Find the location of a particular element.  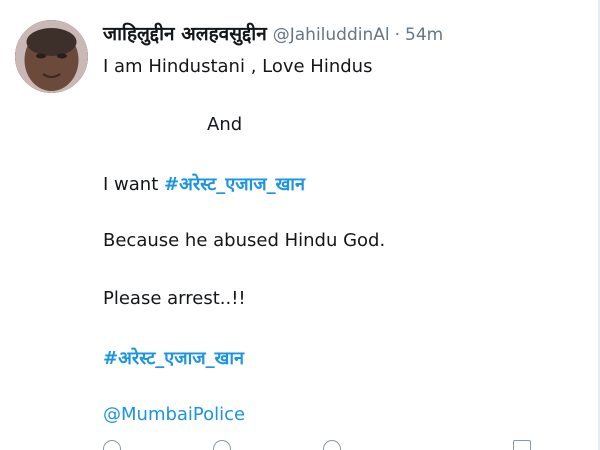

reply-icon is located at coordinates (112, 445).